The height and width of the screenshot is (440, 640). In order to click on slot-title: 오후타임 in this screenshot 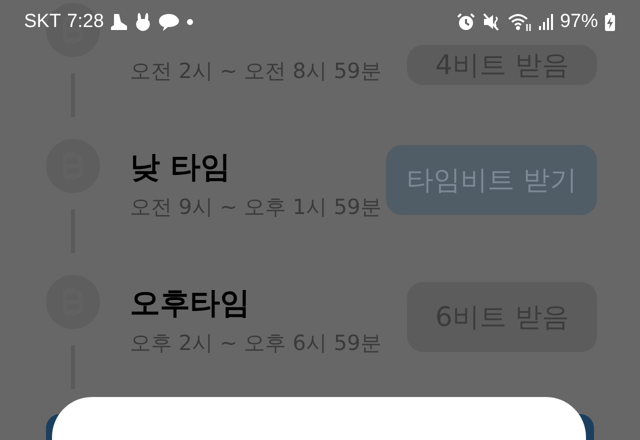, I will do `click(190, 304)`.